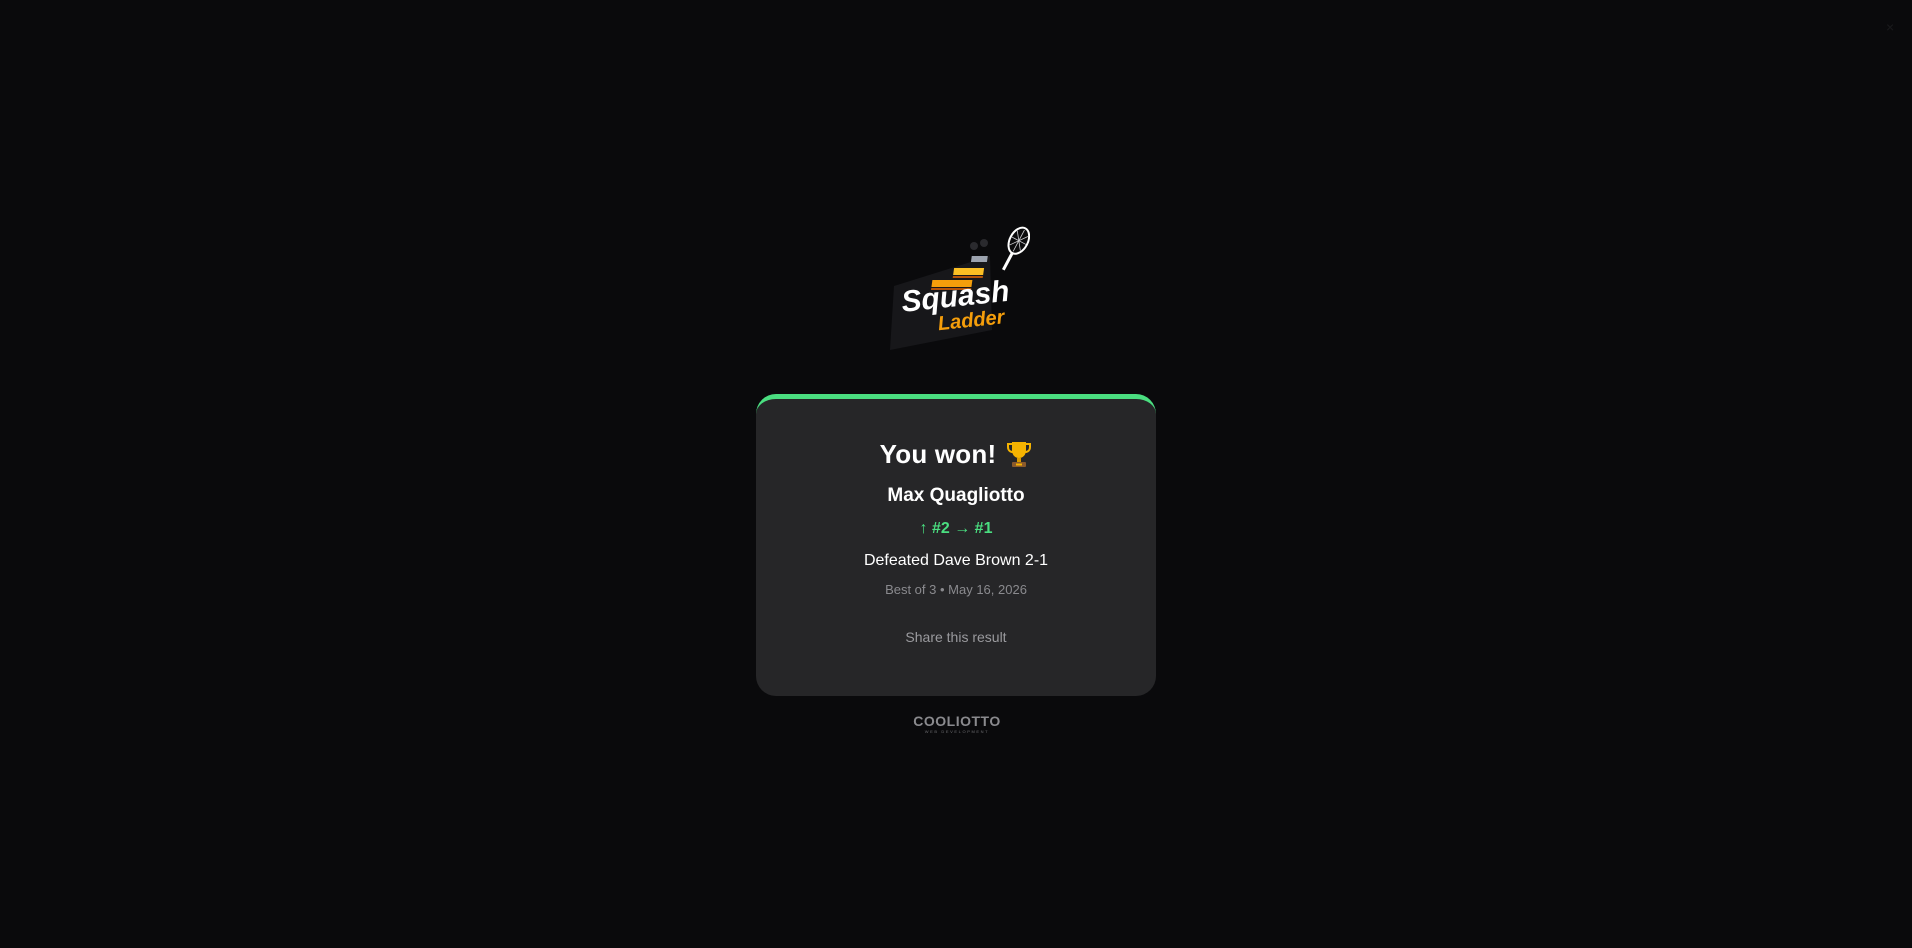 This screenshot has width=1912, height=948. I want to click on title-row: You won!, so click(956, 454).